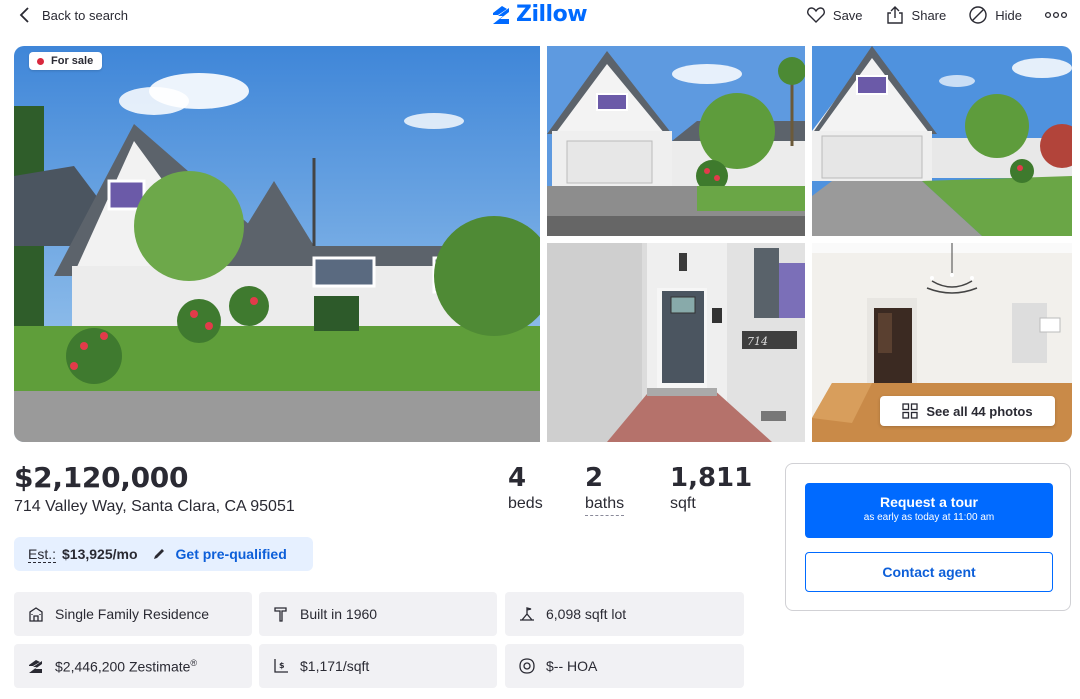 The image size is (1080, 699). I want to click on gallery-photo-4: 714, so click(676, 342).